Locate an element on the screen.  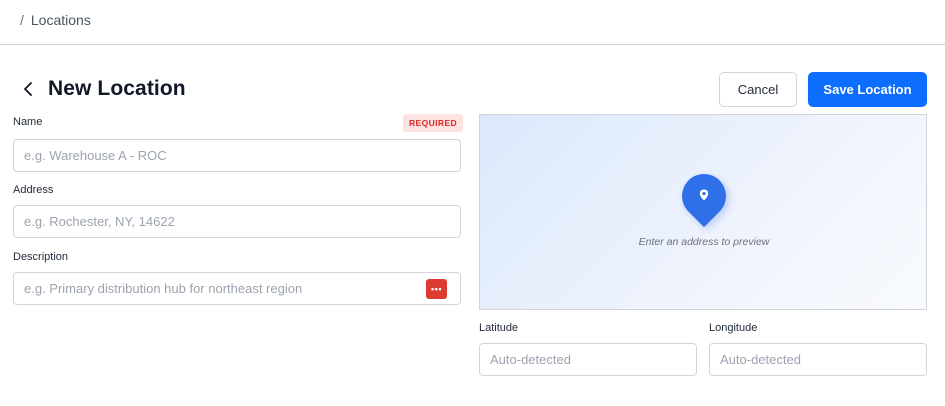
breadcrumb: / Locations is located at coordinates (55, 20).